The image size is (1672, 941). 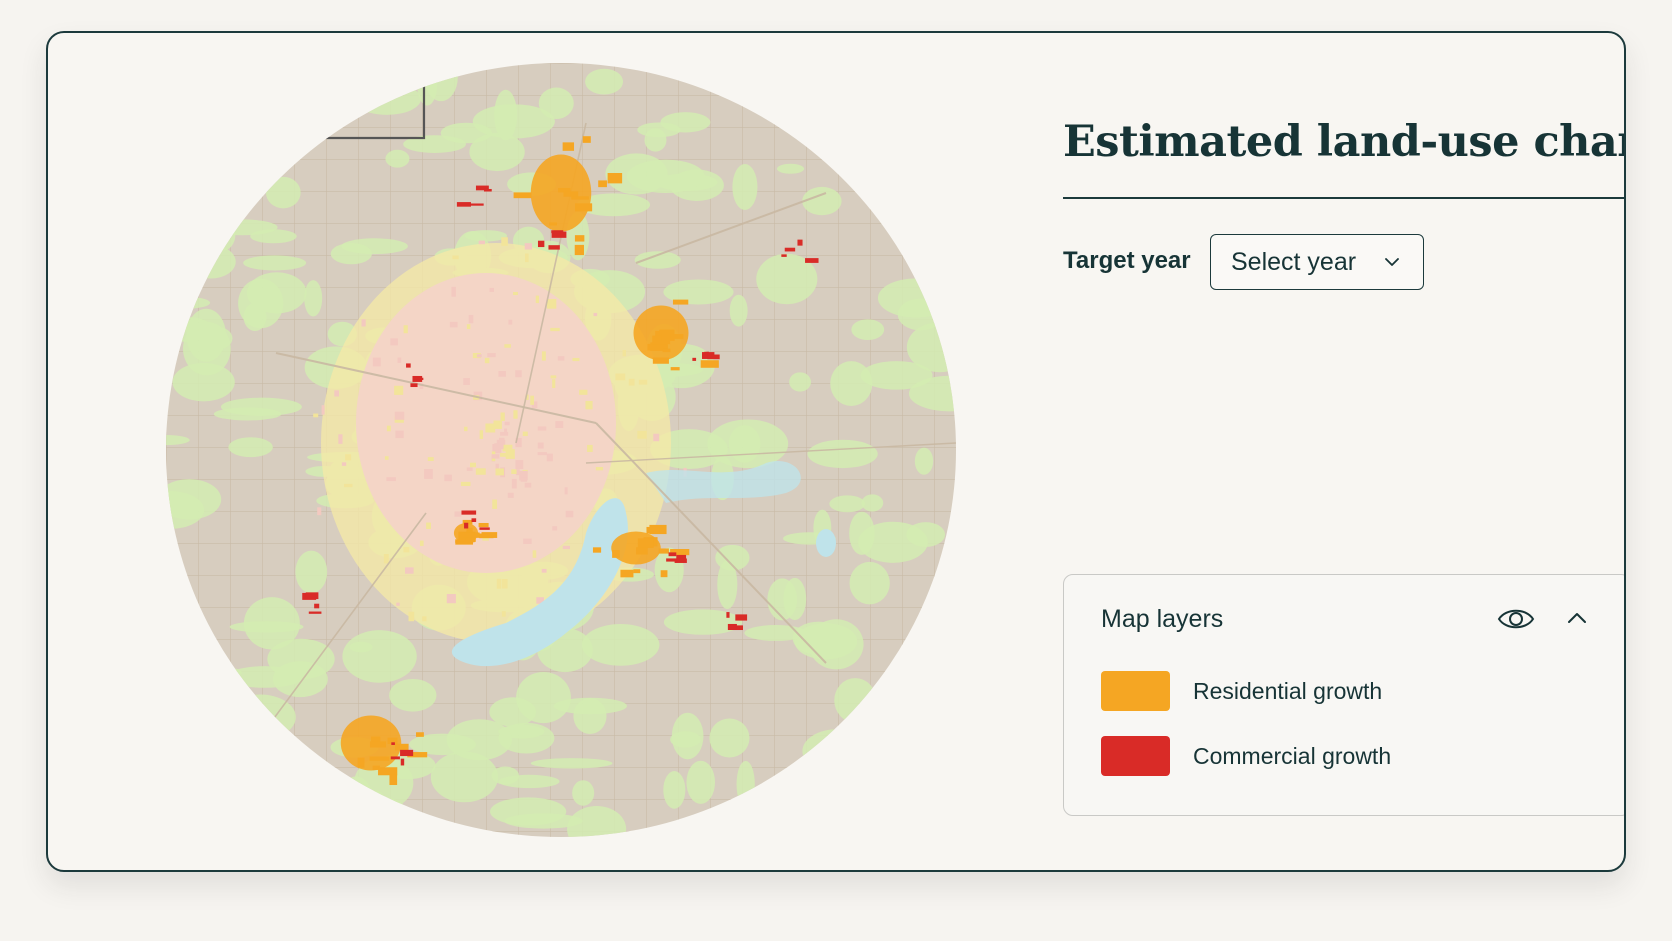 I want to click on eye-icon, so click(x=1516, y=619).